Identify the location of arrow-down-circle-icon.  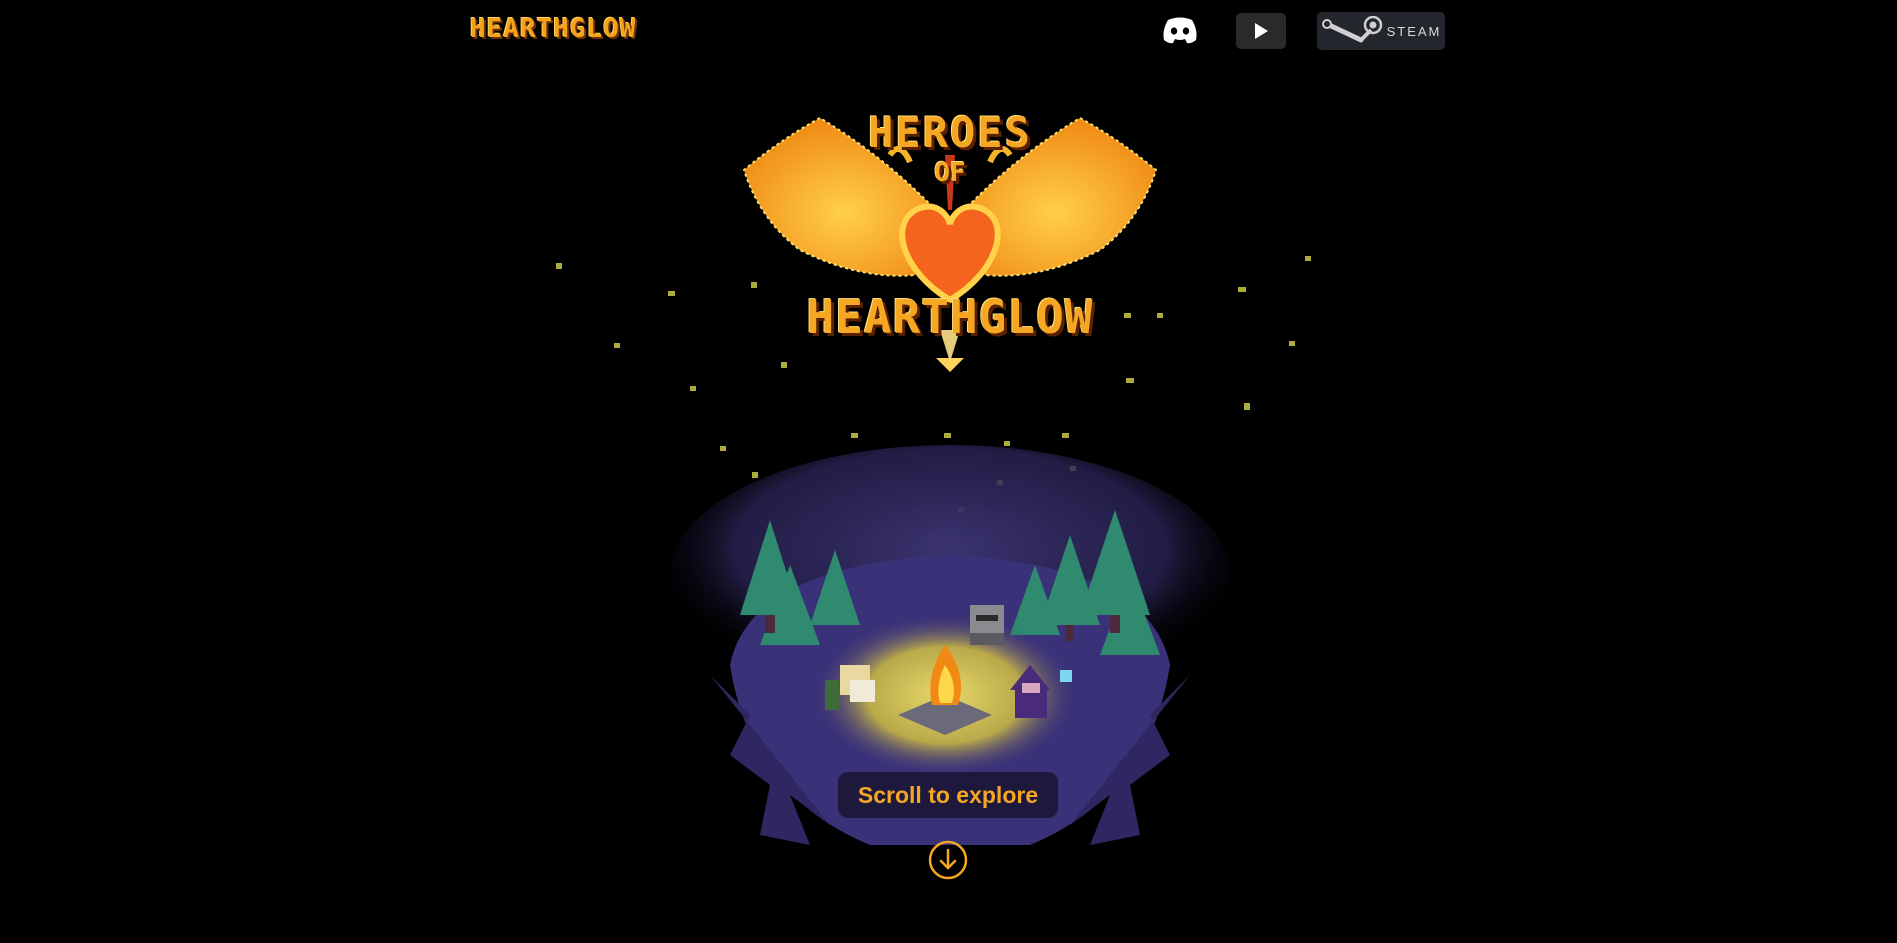
(948, 860).